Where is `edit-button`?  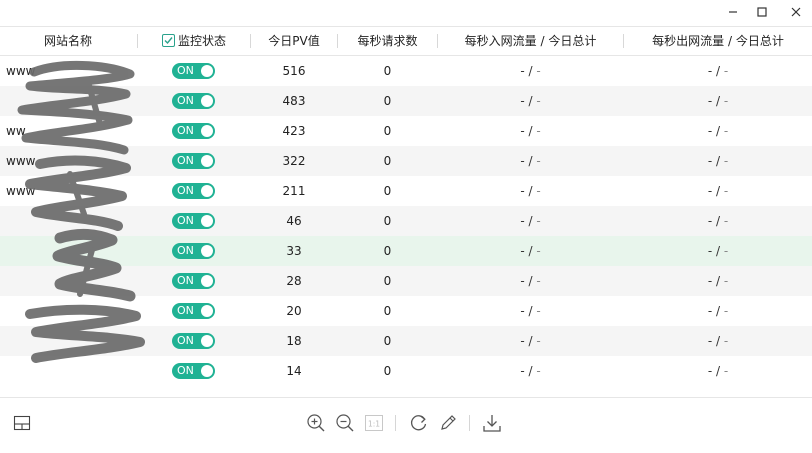
edit-button is located at coordinates (448, 423).